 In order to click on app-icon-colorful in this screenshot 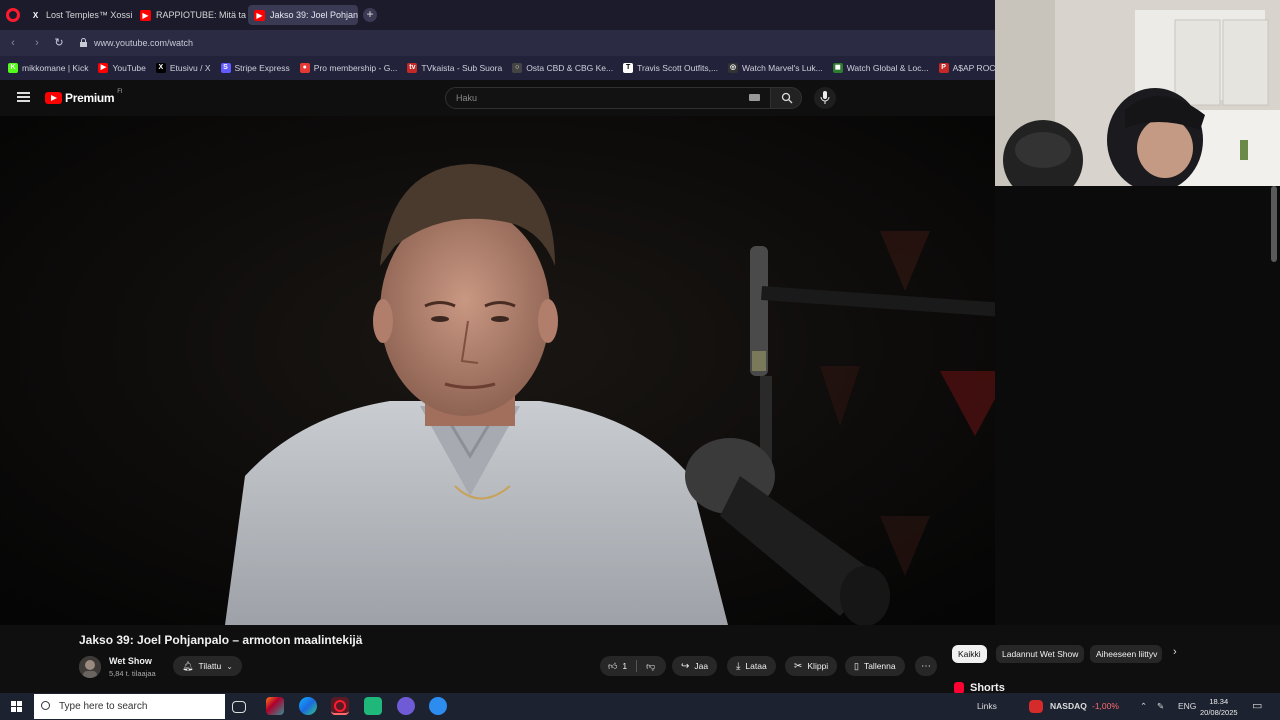, I will do `click(275, 706)`.